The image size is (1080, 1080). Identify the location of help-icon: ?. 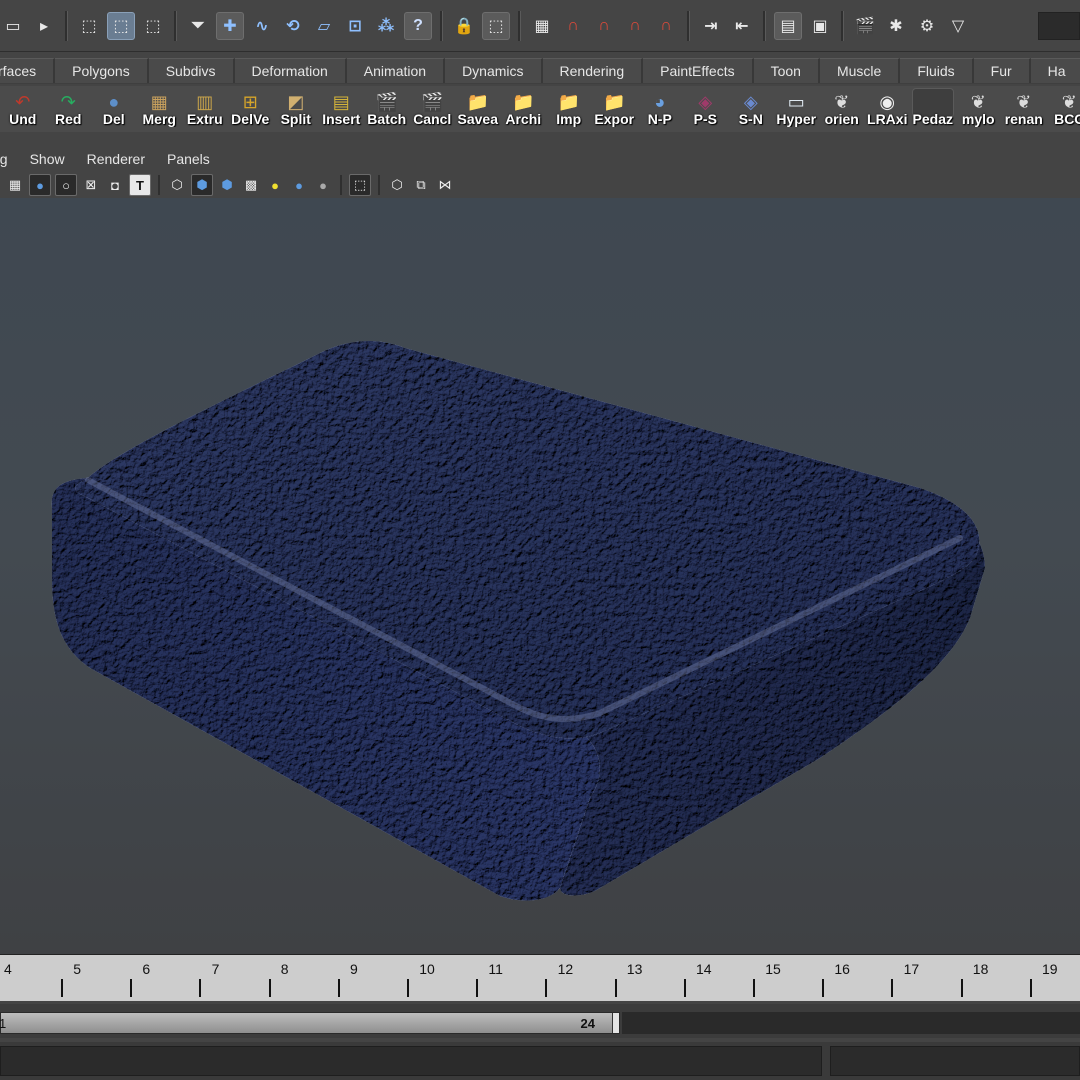
(418, 25).